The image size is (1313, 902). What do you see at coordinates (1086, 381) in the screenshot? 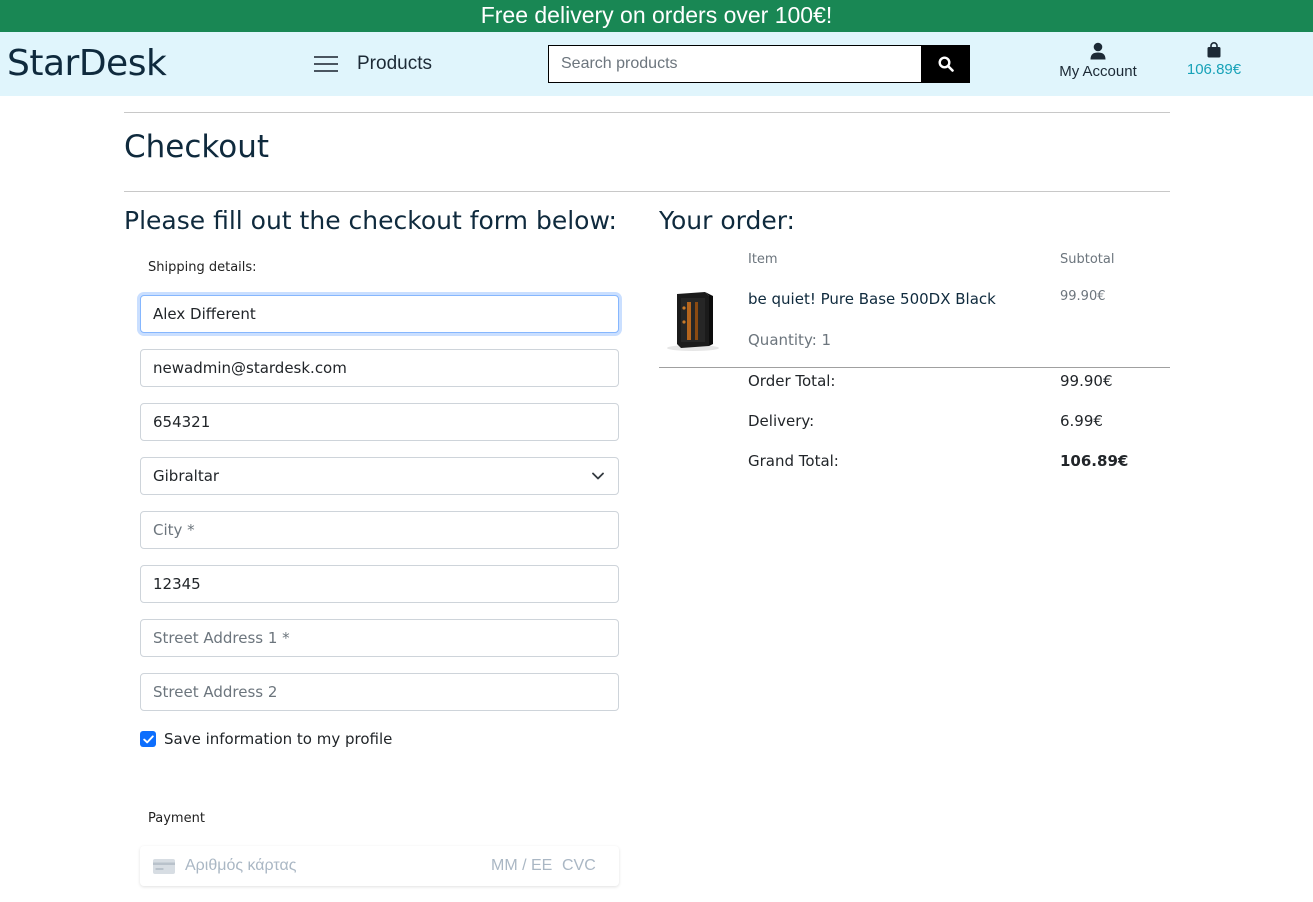
I see `order-total-value: 99.90€` at bounding box center [1086, 381].